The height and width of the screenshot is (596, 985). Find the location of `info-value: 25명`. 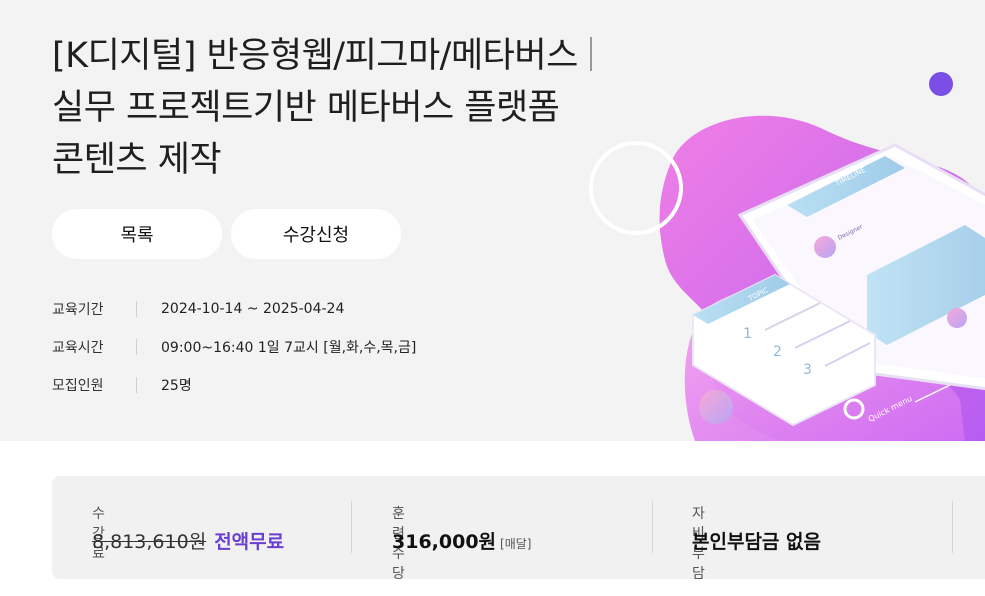

info-value: 25명 is located at coordinates (176, 386).